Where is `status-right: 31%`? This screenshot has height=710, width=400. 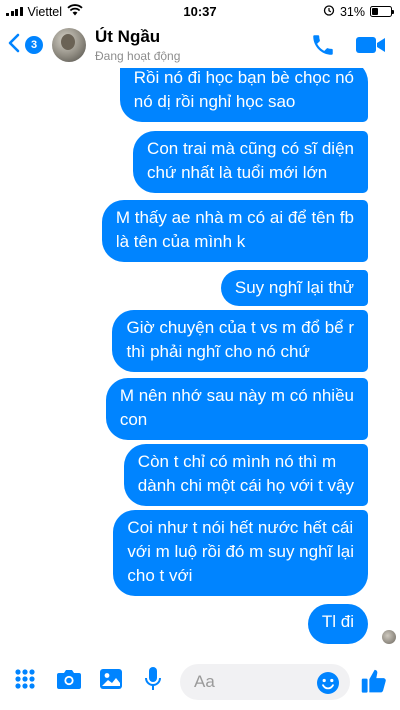
status-right: 31% is located at coordinates (358, 11).